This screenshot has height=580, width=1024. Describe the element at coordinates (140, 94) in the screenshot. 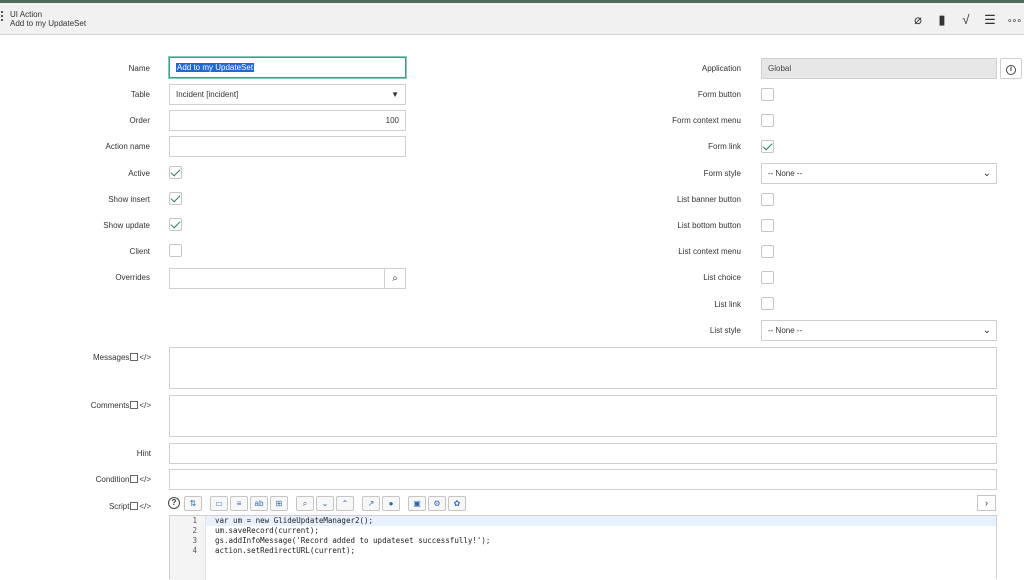

I see `table-label: Table` at that location.